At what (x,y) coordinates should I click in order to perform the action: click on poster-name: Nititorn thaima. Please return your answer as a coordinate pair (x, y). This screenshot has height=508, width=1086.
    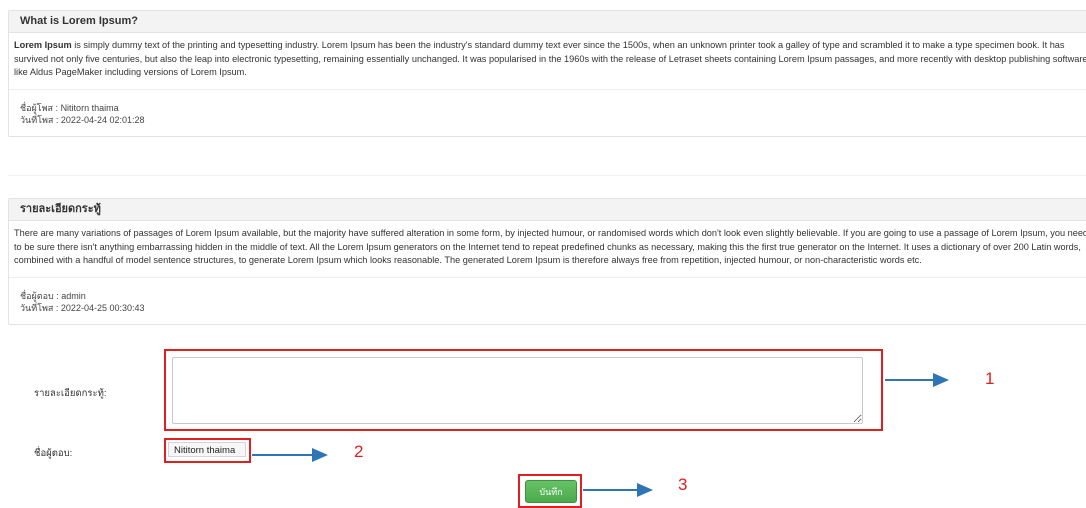
    Looking at the image, I should click on (89, 107).